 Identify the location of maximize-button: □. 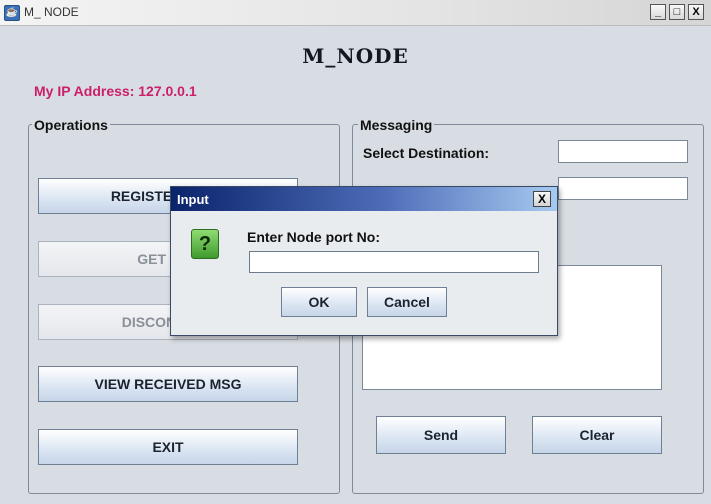
(677, 12).